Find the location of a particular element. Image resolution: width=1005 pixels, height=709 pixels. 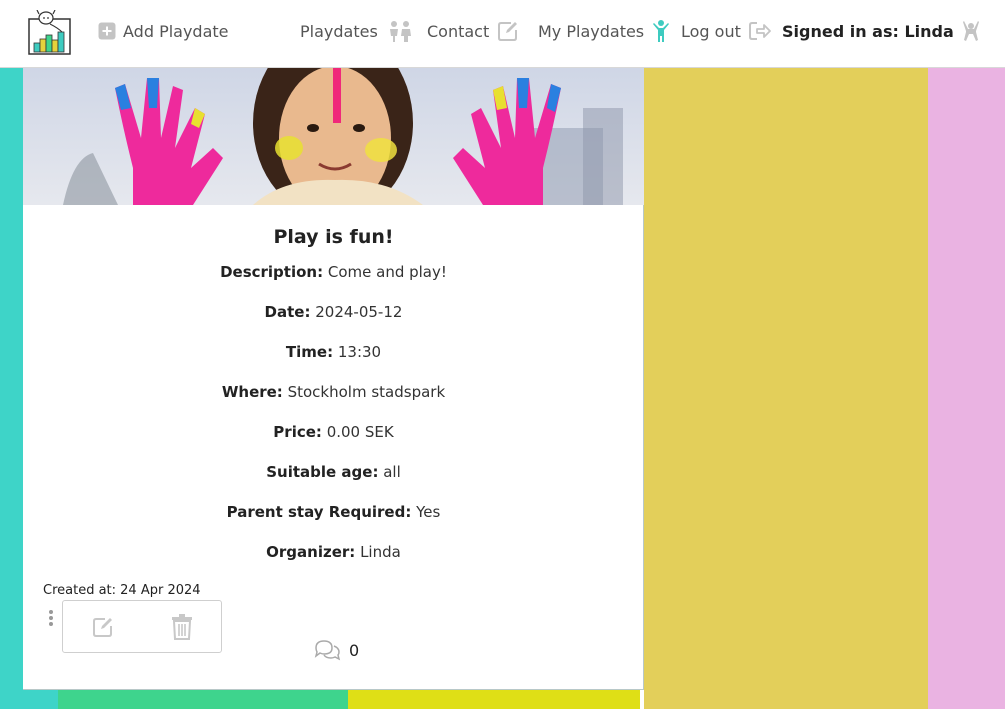

field-label: Organizer: is located at coordinates (311, 552).